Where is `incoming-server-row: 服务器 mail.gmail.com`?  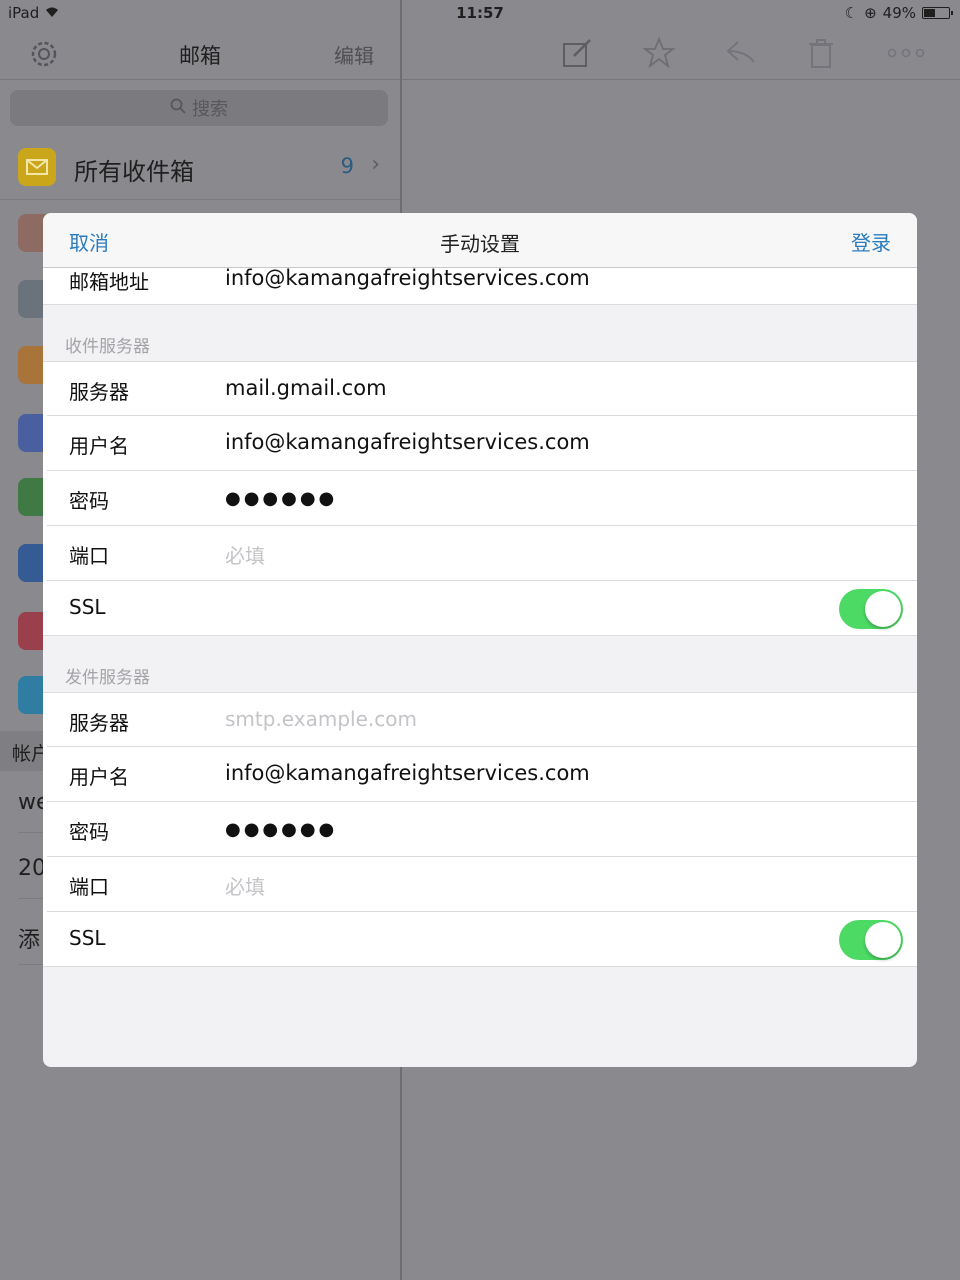 incoming-server-row: 服务器 mail.gmail.com is located at coordinates (480, 388).